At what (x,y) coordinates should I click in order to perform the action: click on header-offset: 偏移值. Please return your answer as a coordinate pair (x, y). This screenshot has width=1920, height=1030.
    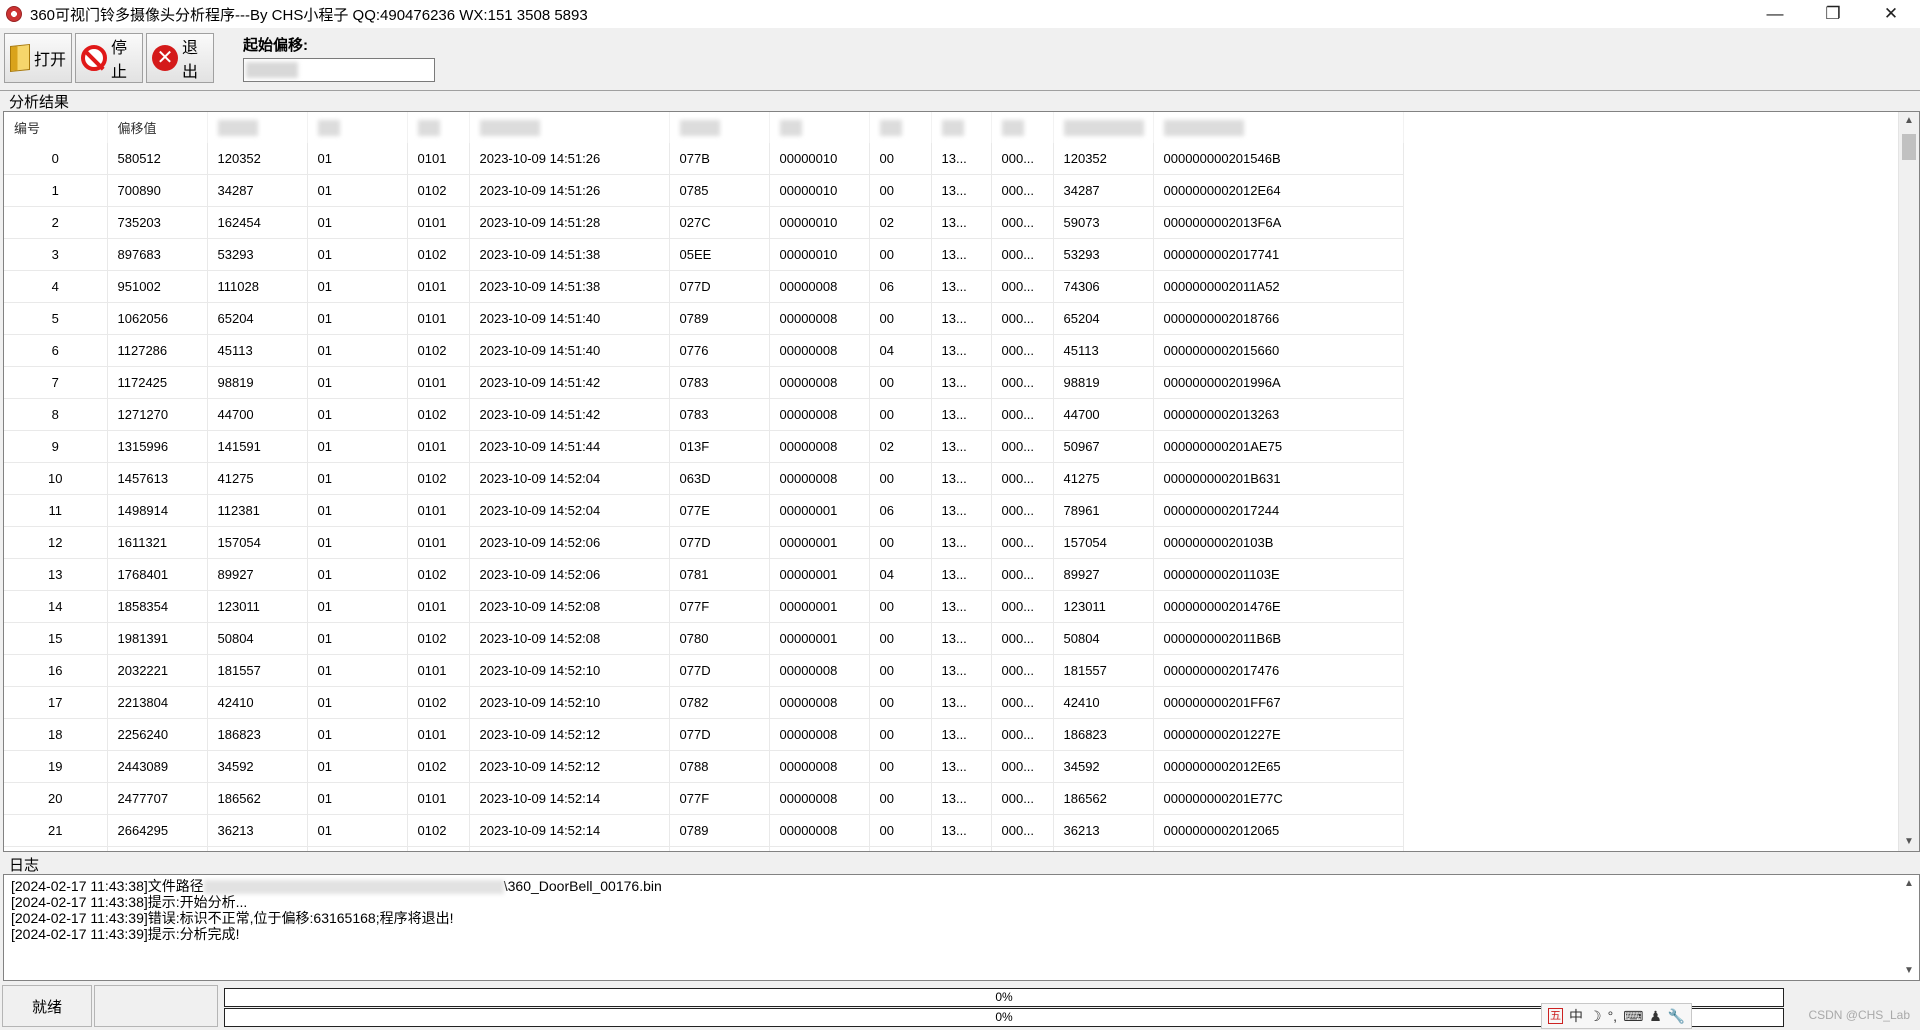
    Looking at the image, I should click on (157, 127).